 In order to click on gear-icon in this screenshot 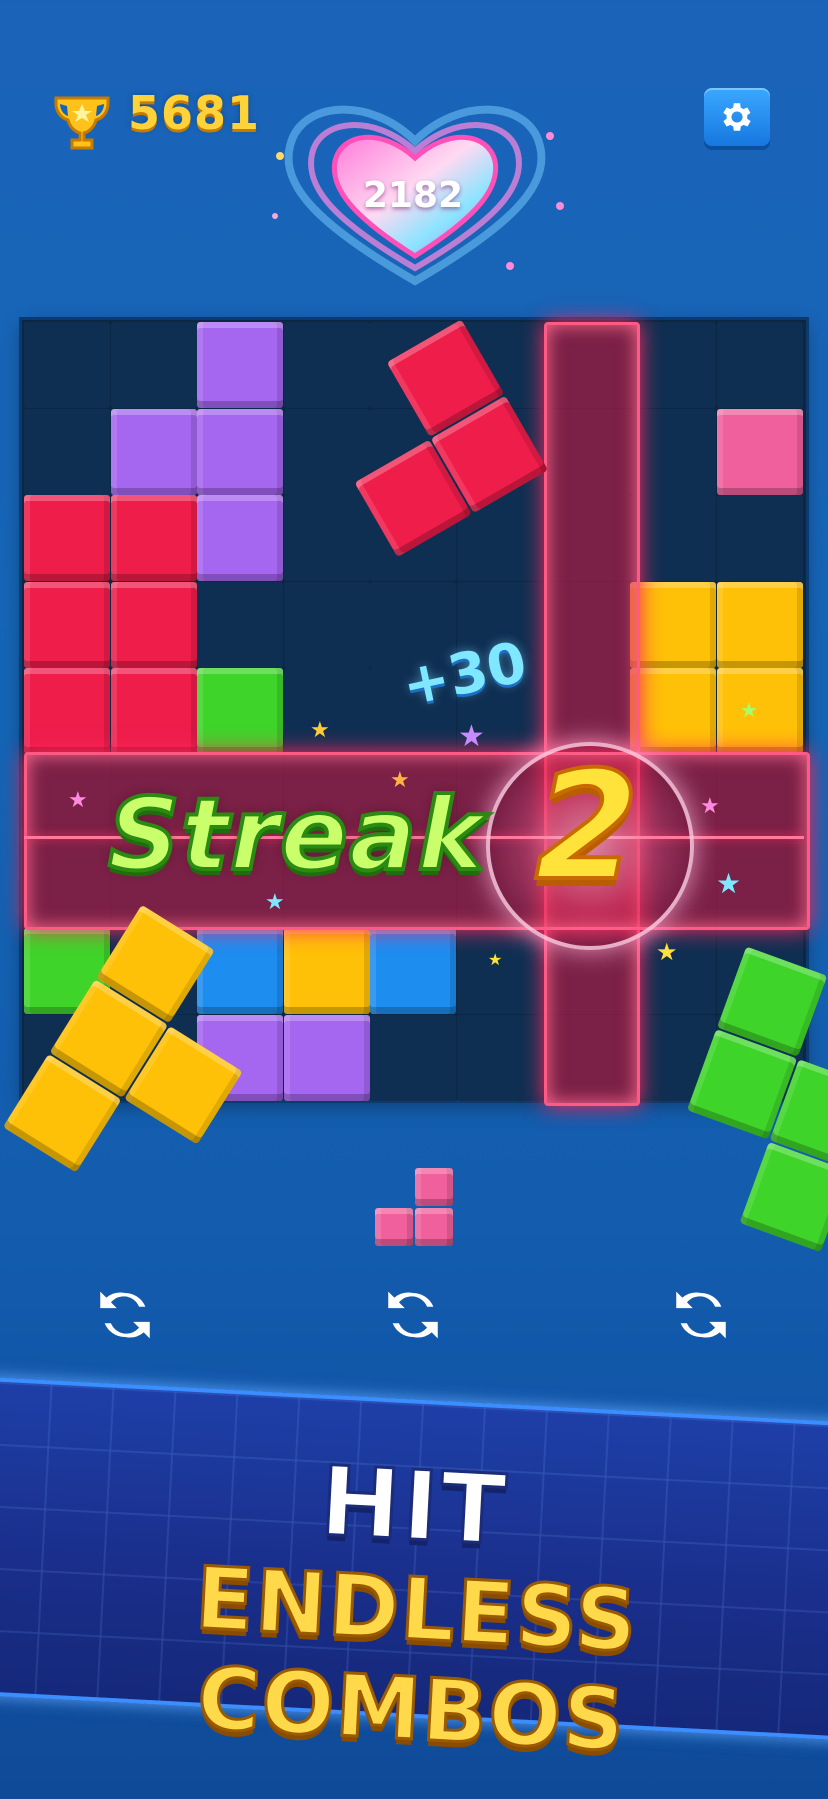, I will do `click(737, 117)`.